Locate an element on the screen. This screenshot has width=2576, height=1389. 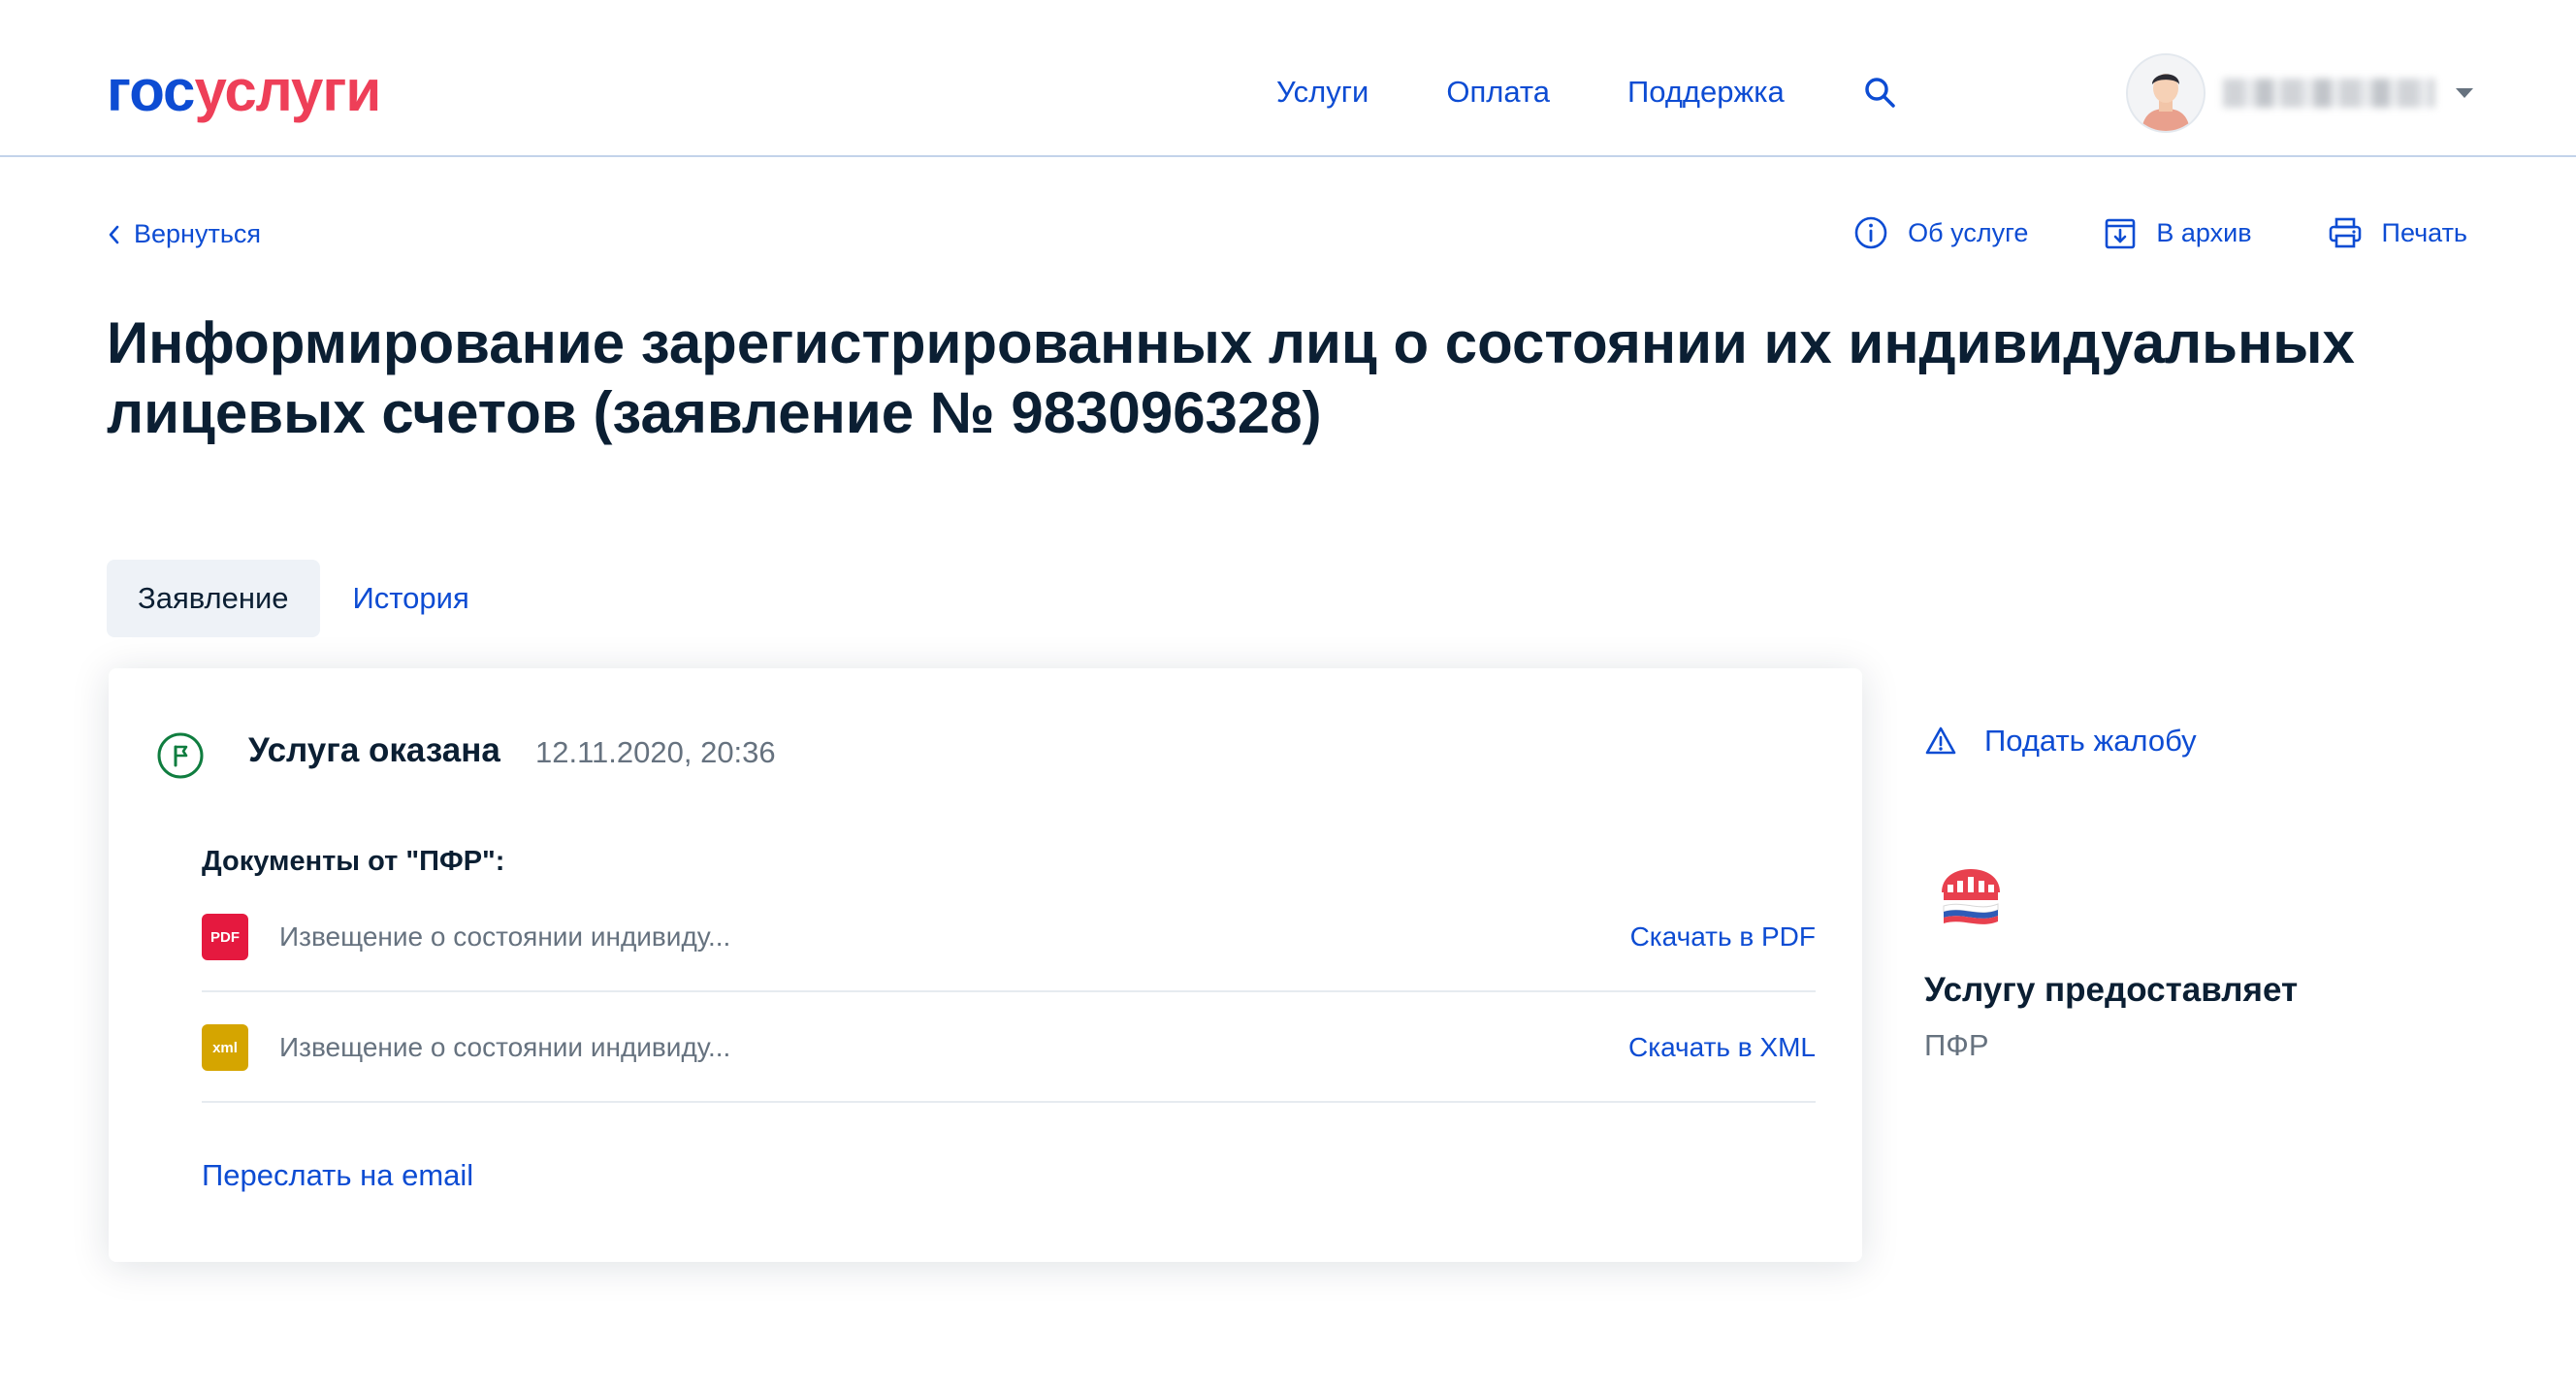
top-header: госуслуги Услуги Оплата Поддержка is located at coordinates (1288, 78).